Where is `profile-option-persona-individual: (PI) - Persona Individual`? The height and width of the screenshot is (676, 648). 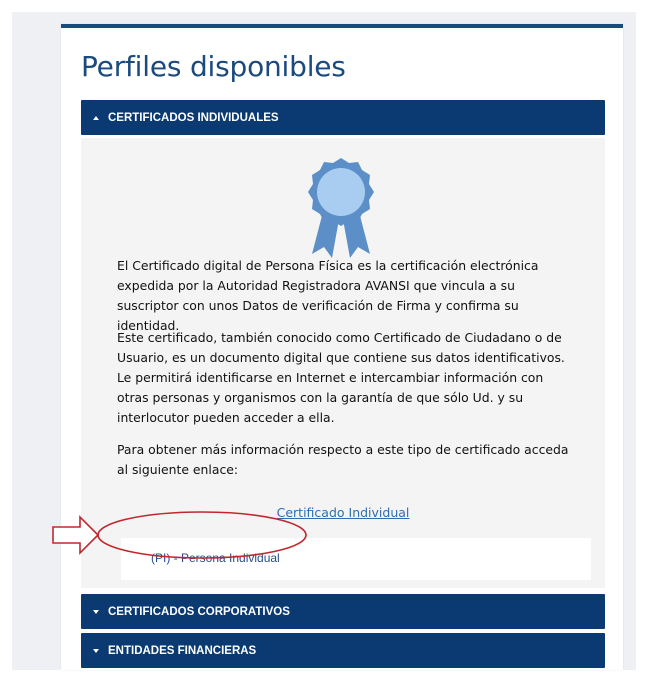
profile-option-persona-individual: (PI) - Persona Individual is located at coordinates (215, 558).